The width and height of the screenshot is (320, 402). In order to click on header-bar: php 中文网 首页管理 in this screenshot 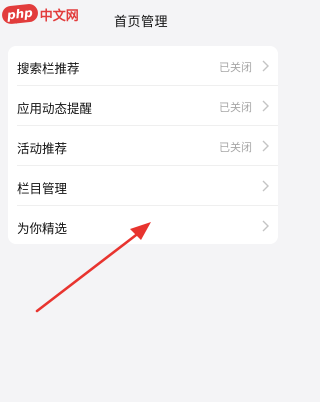, I will do `click(141, 20)`.